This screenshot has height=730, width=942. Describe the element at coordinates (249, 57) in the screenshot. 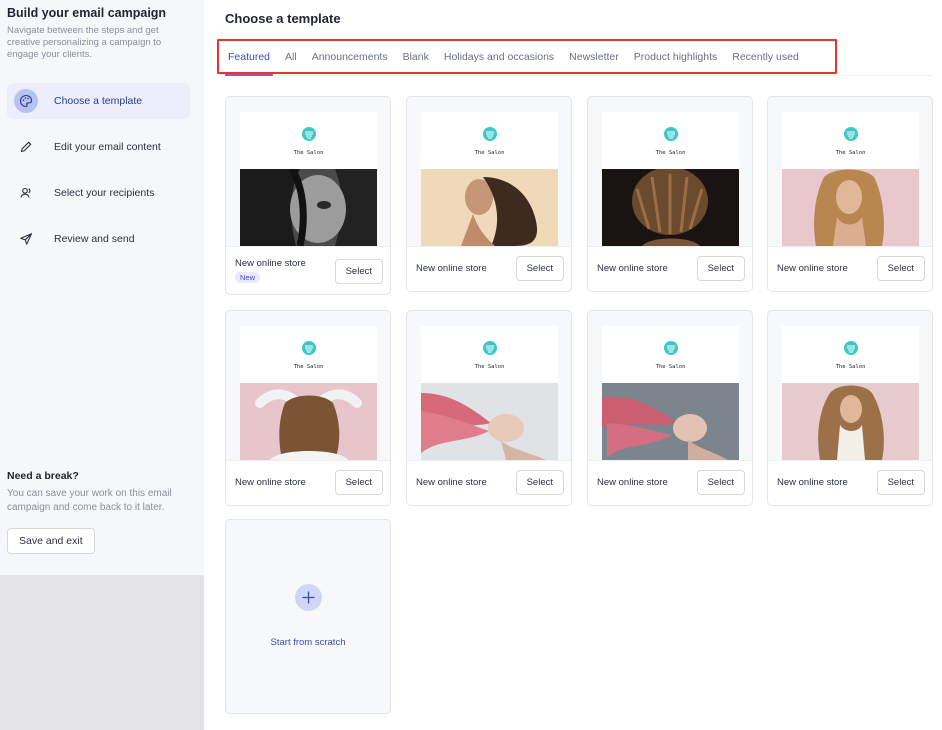

I see `tab-featured: Featured` at that location.